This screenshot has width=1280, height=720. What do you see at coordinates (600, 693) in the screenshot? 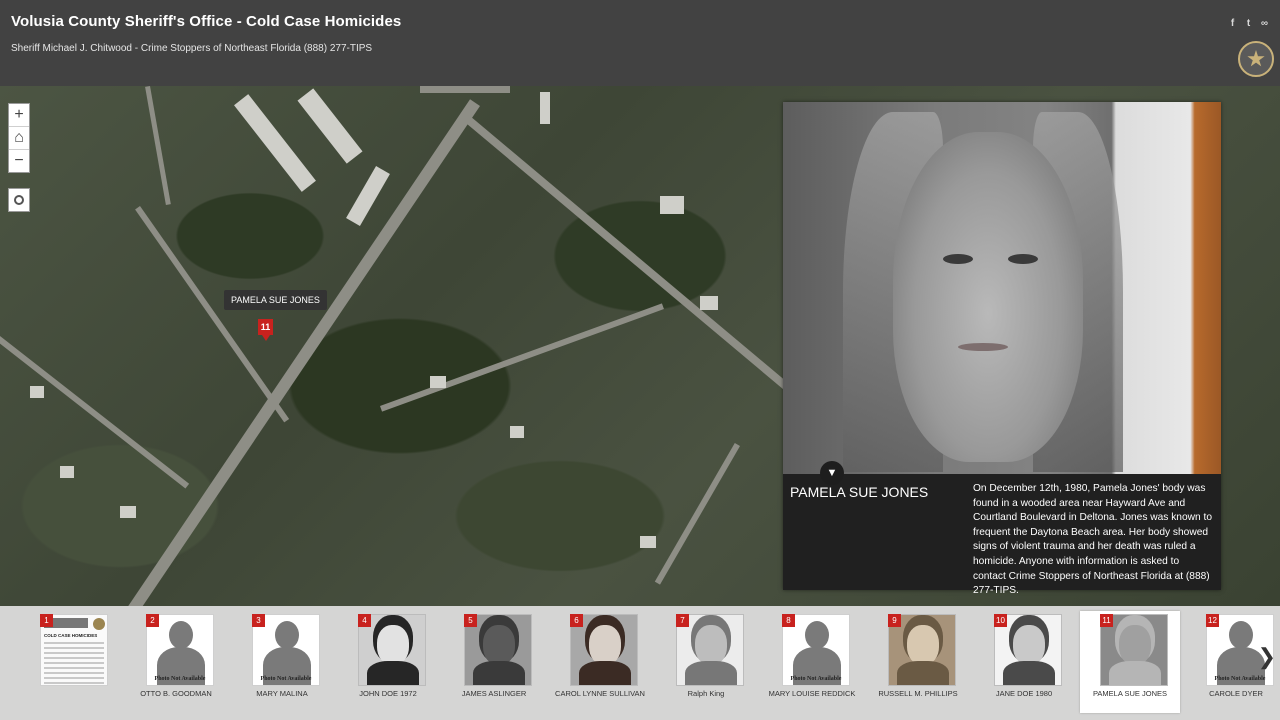
I see `case-name: CAROL LYNNE SULLIVAN` at bounding box center [600, 693].